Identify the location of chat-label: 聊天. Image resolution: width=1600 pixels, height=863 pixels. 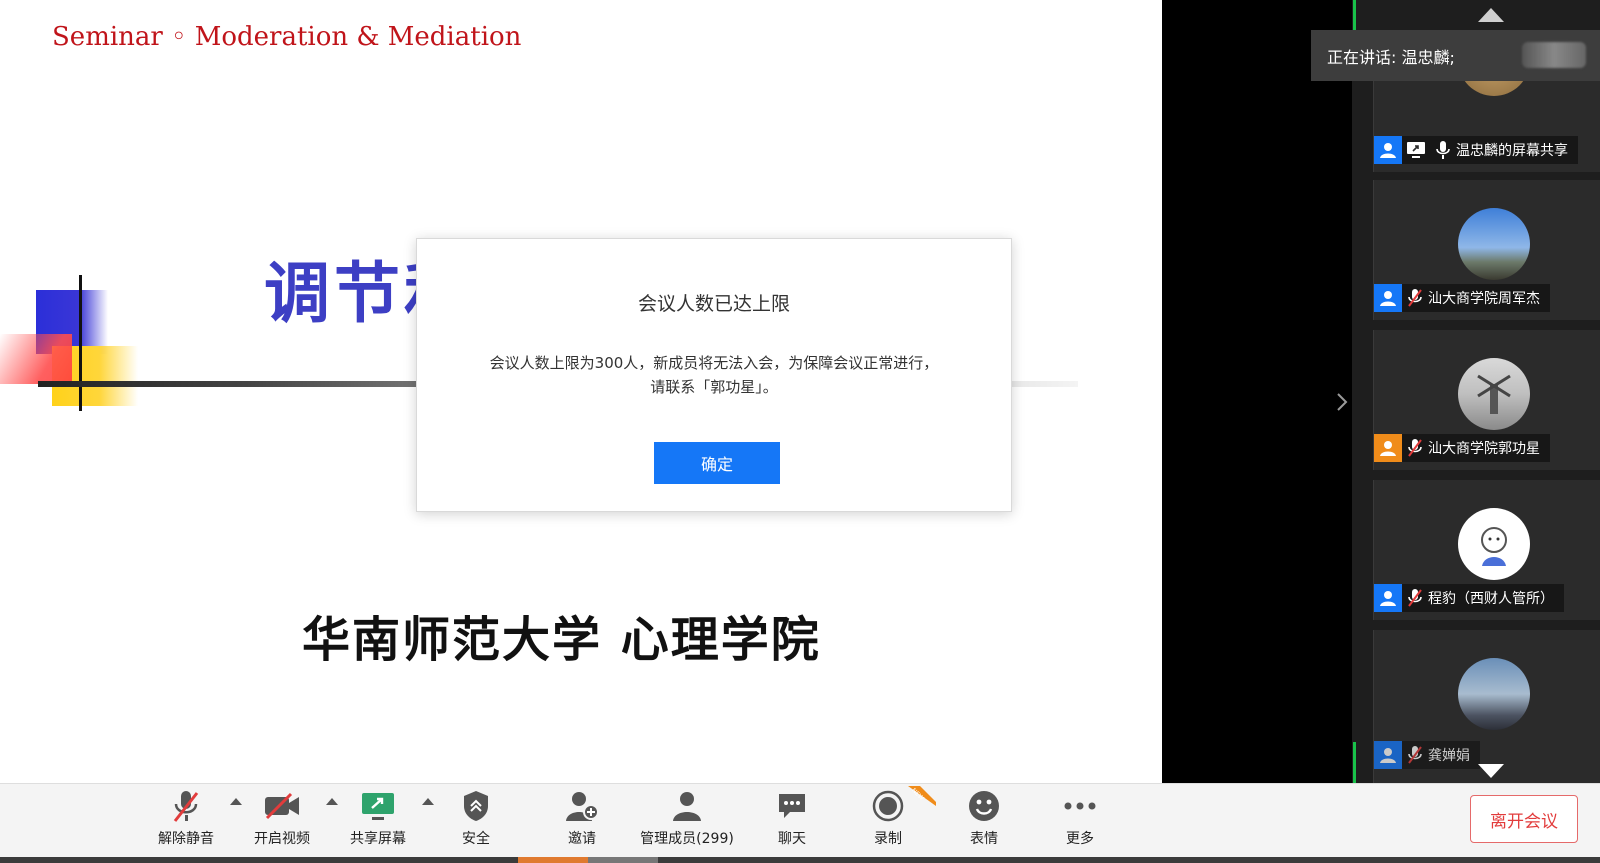
(792, 839).